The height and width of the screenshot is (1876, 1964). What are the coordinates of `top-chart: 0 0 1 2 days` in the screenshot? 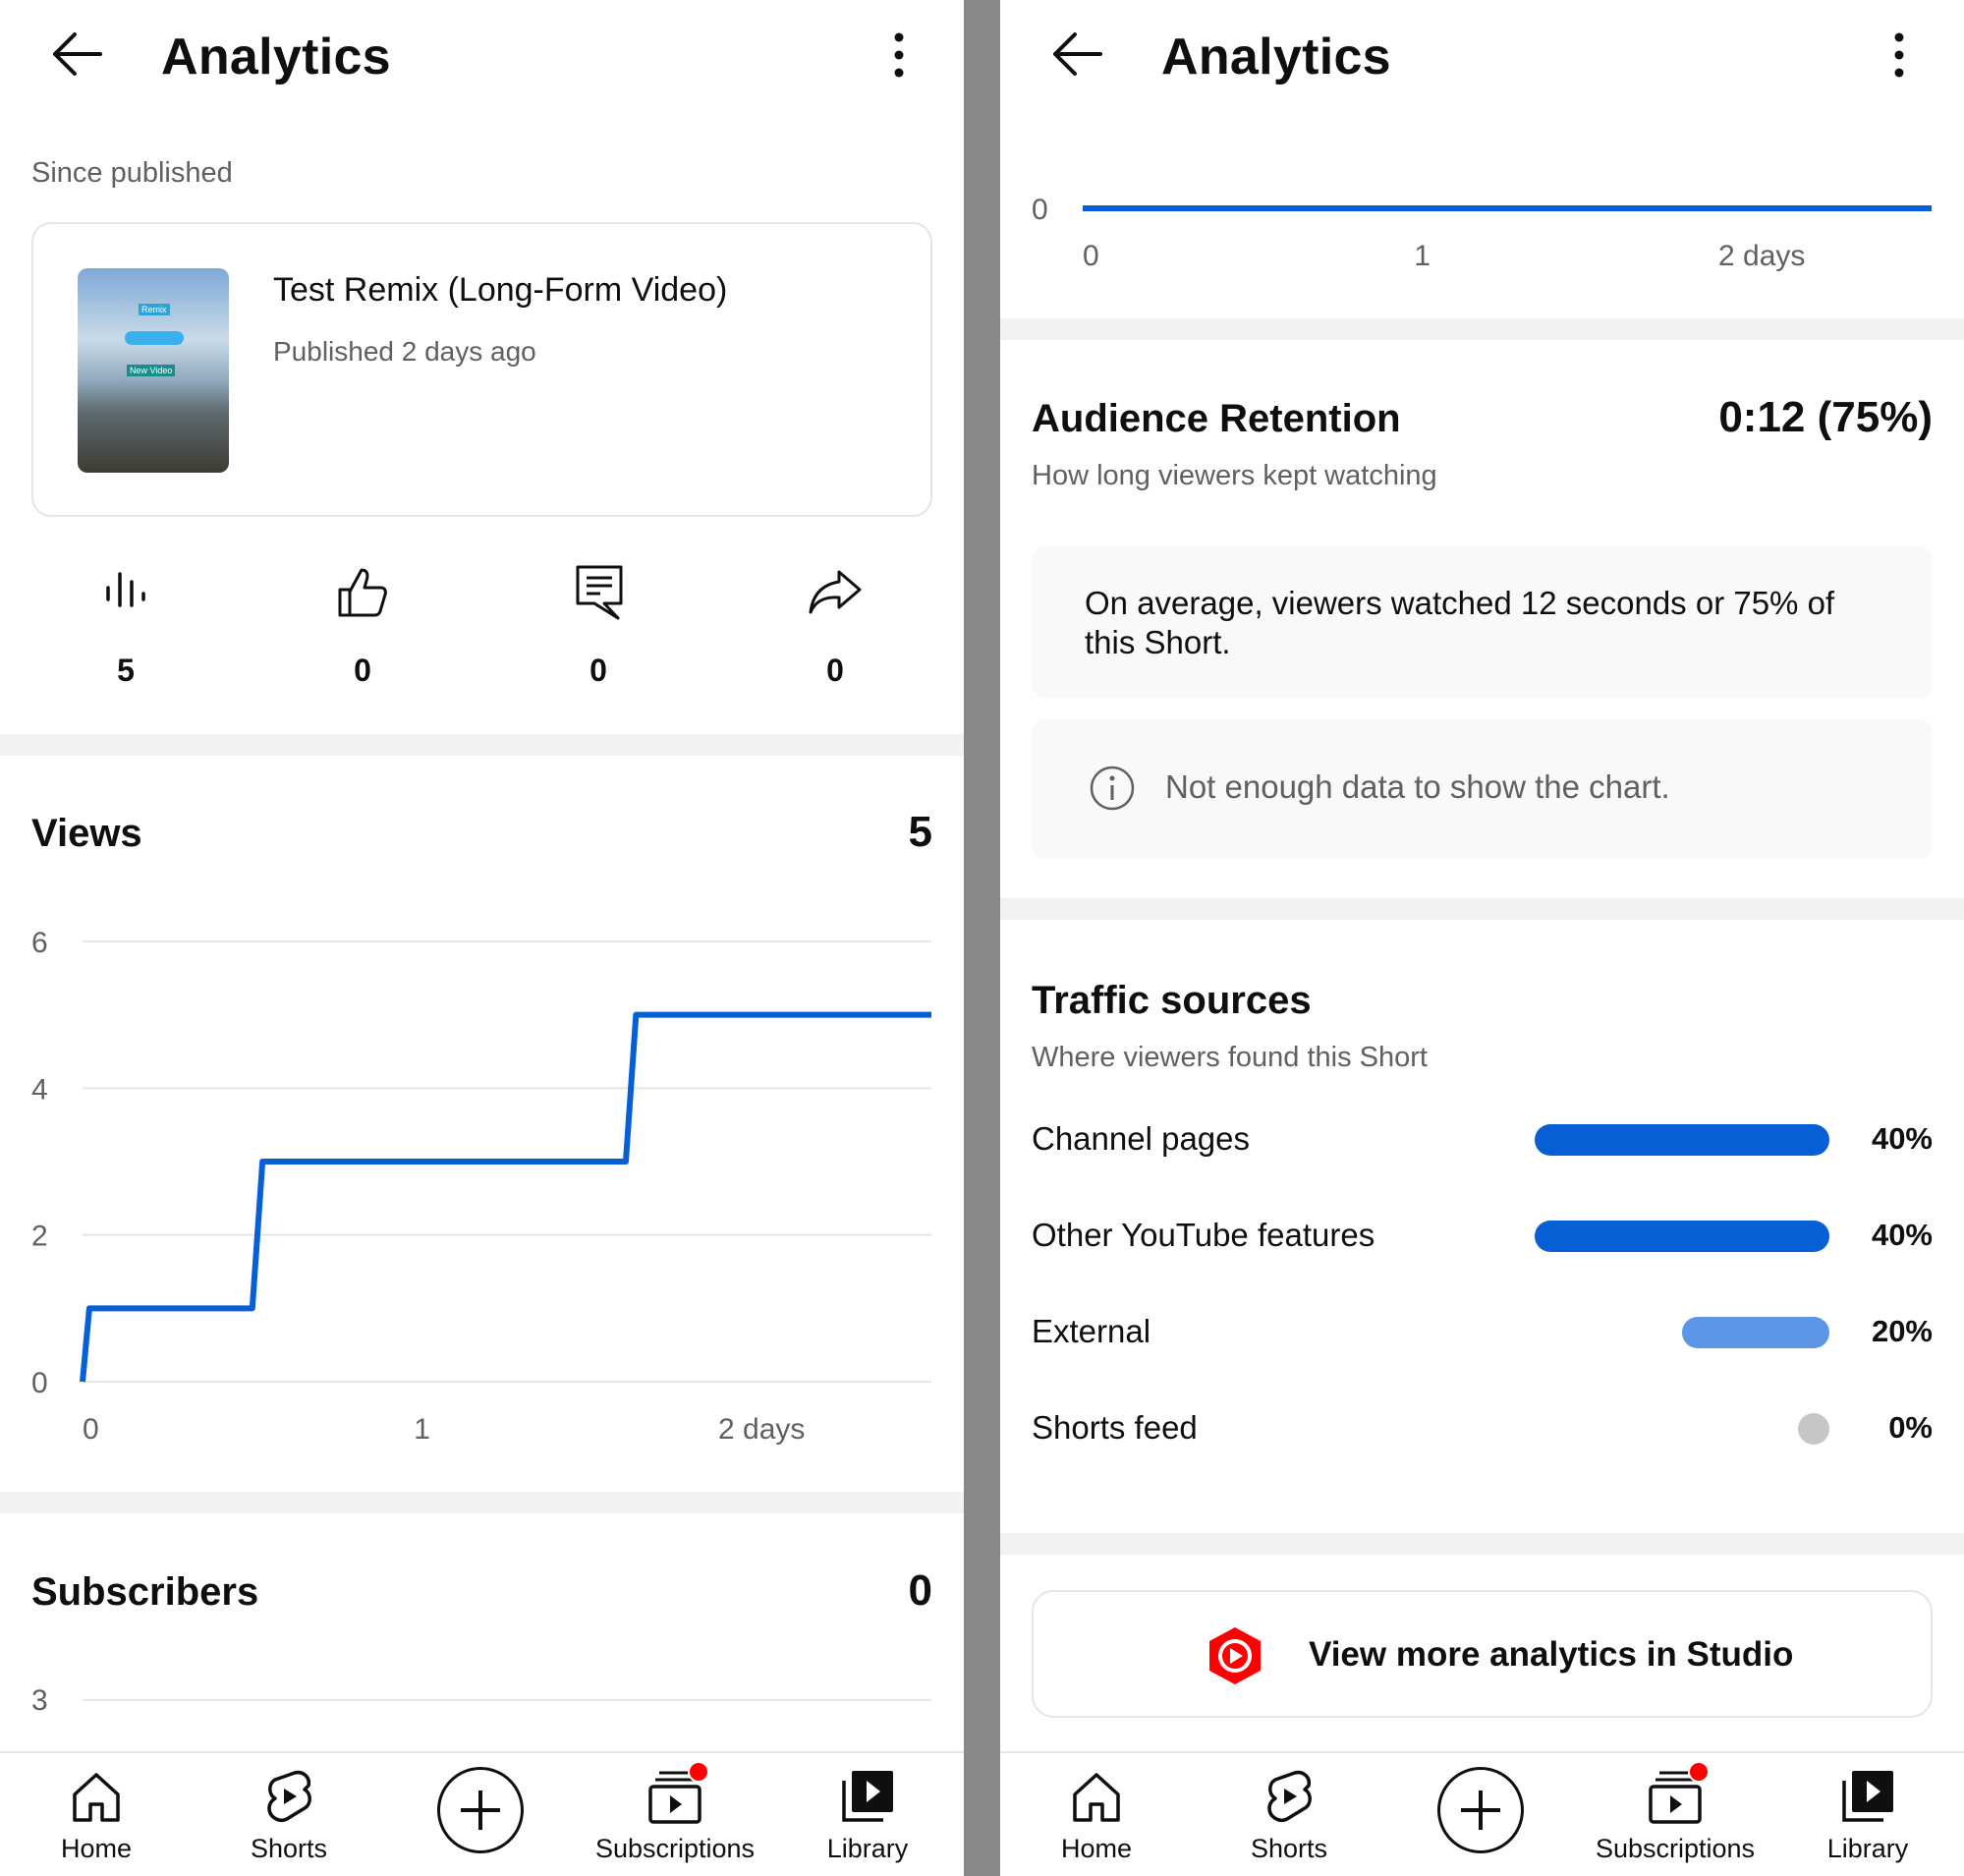 It's located at (1482, 233).